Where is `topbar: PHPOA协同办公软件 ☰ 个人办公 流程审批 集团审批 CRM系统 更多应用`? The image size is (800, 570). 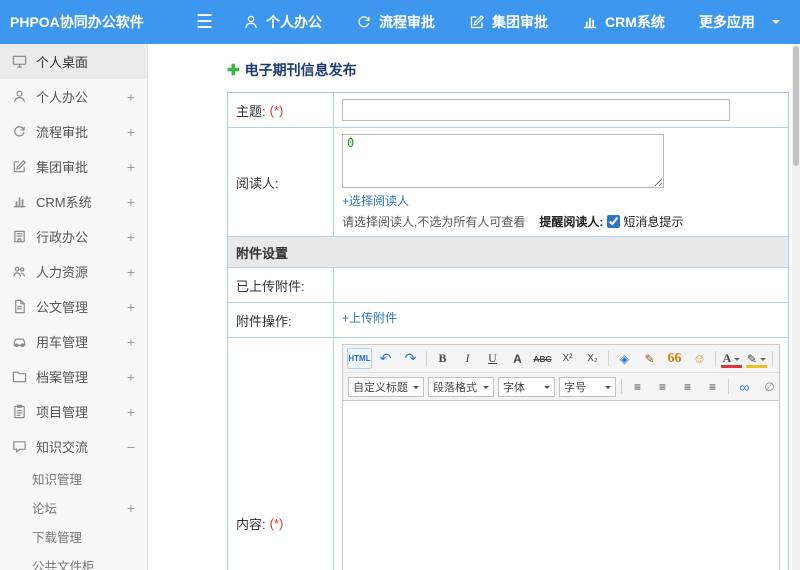 topbar: PHPOA协同办公软件 ☰ 个人办公 流程审批 集团审批 CRM系统 更多应用 is located at coordinates (400, 22).